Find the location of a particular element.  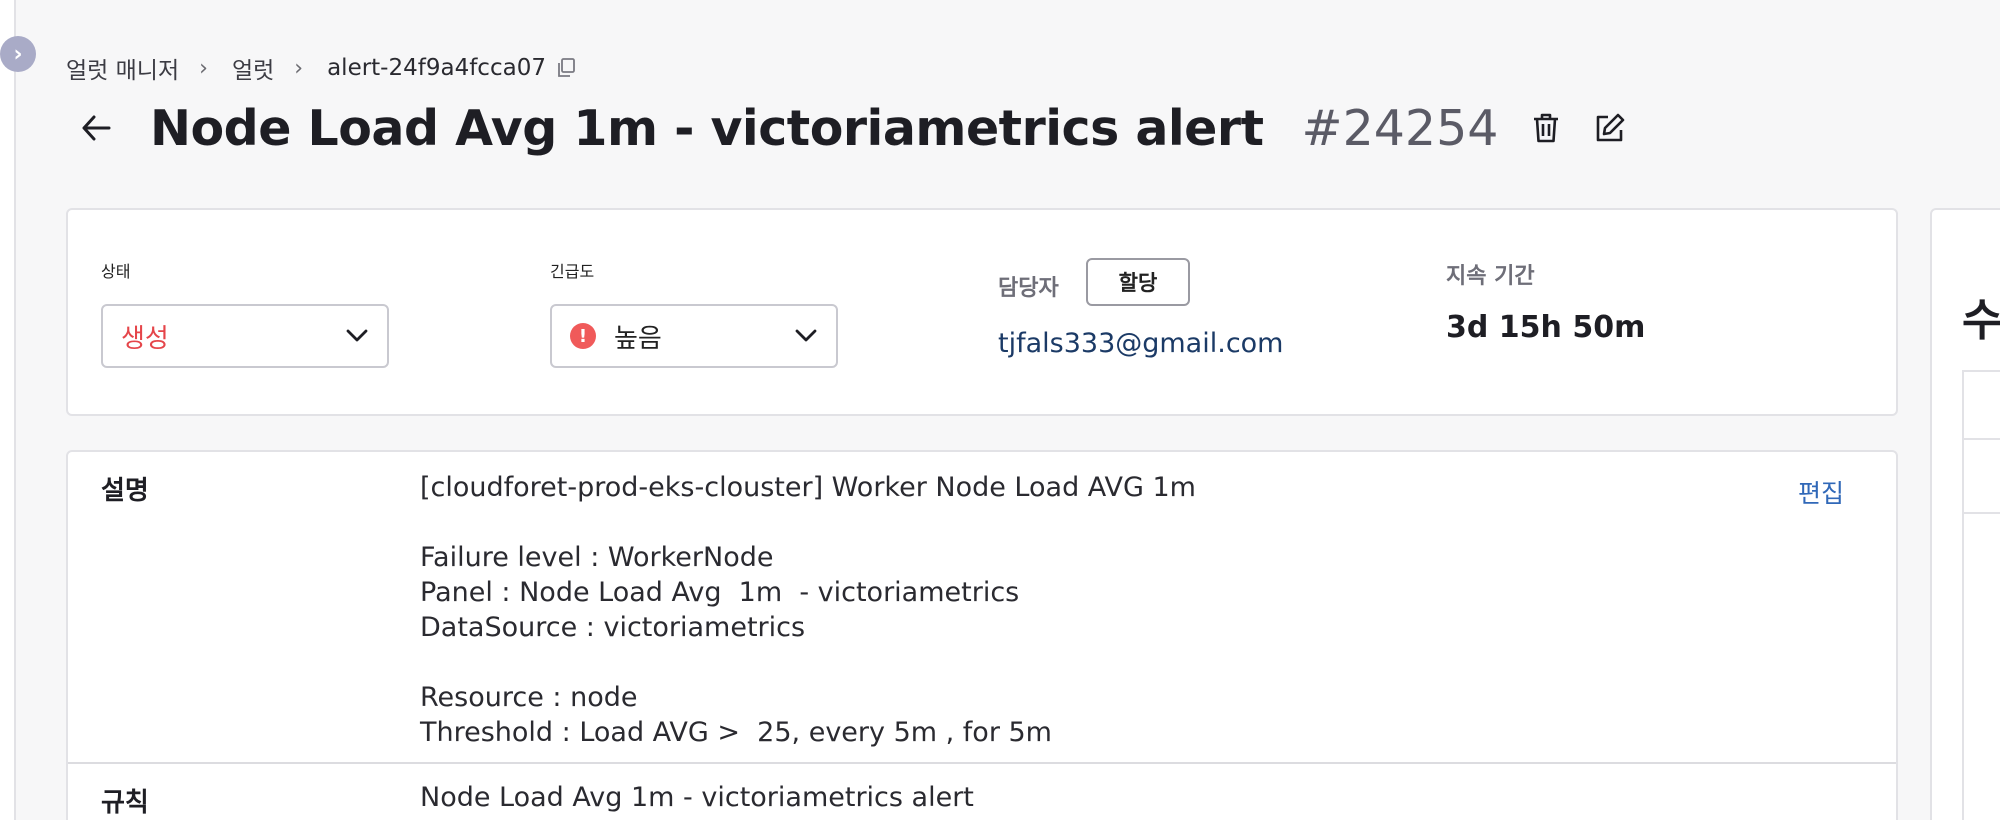

rule-value: Node Load Avg 1m - victoriametrics alert is located at coordinates (697, 797).